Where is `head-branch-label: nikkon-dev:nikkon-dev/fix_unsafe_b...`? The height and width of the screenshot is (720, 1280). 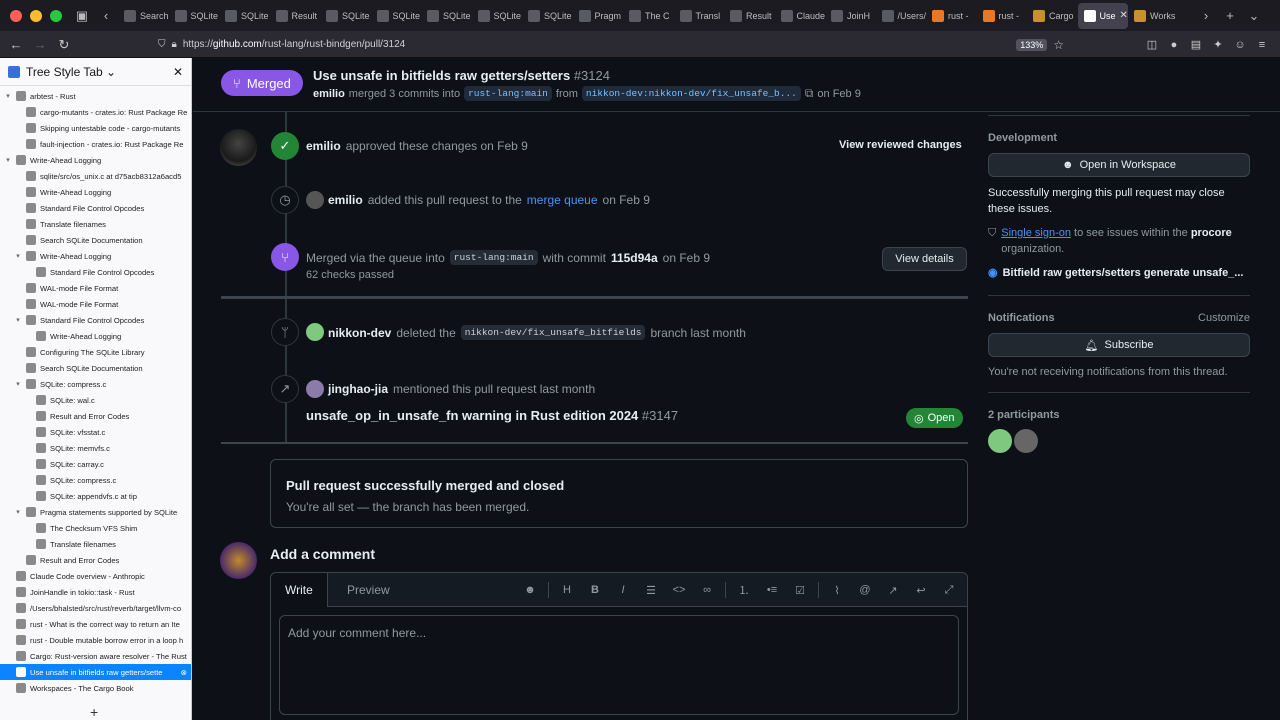 head-branch-label: nikkon-dev:nikkon-dev/fix_unsafe_b... is located at coordinates (691, 93).